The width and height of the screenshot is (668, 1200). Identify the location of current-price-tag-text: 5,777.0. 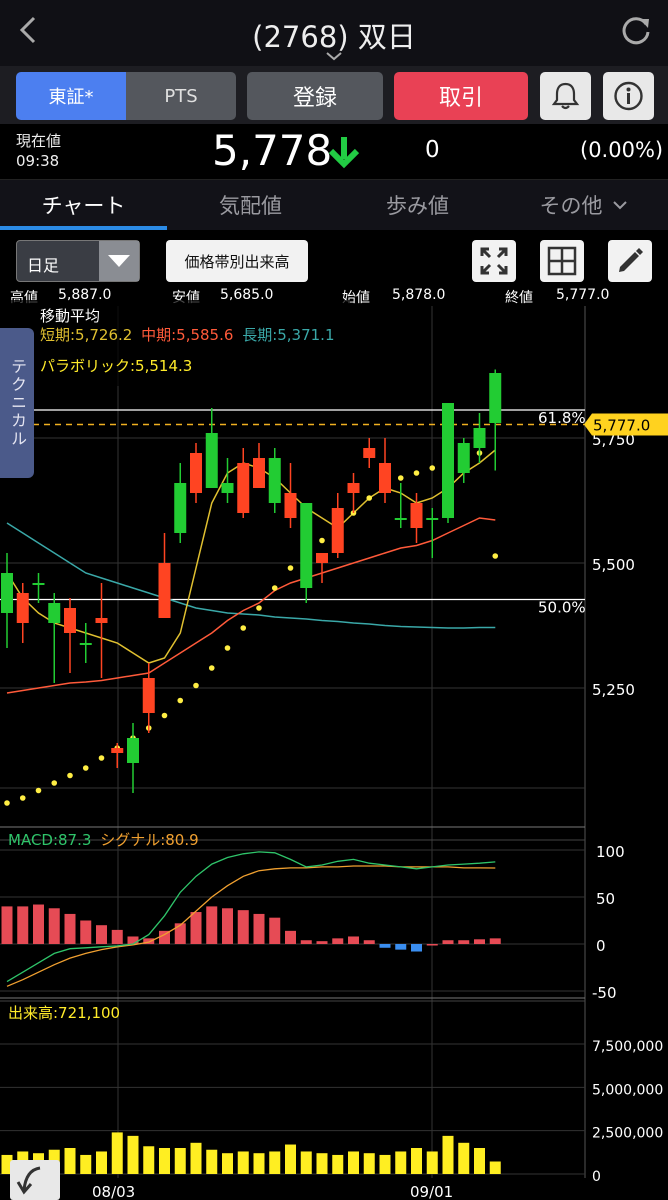
(621, 426).